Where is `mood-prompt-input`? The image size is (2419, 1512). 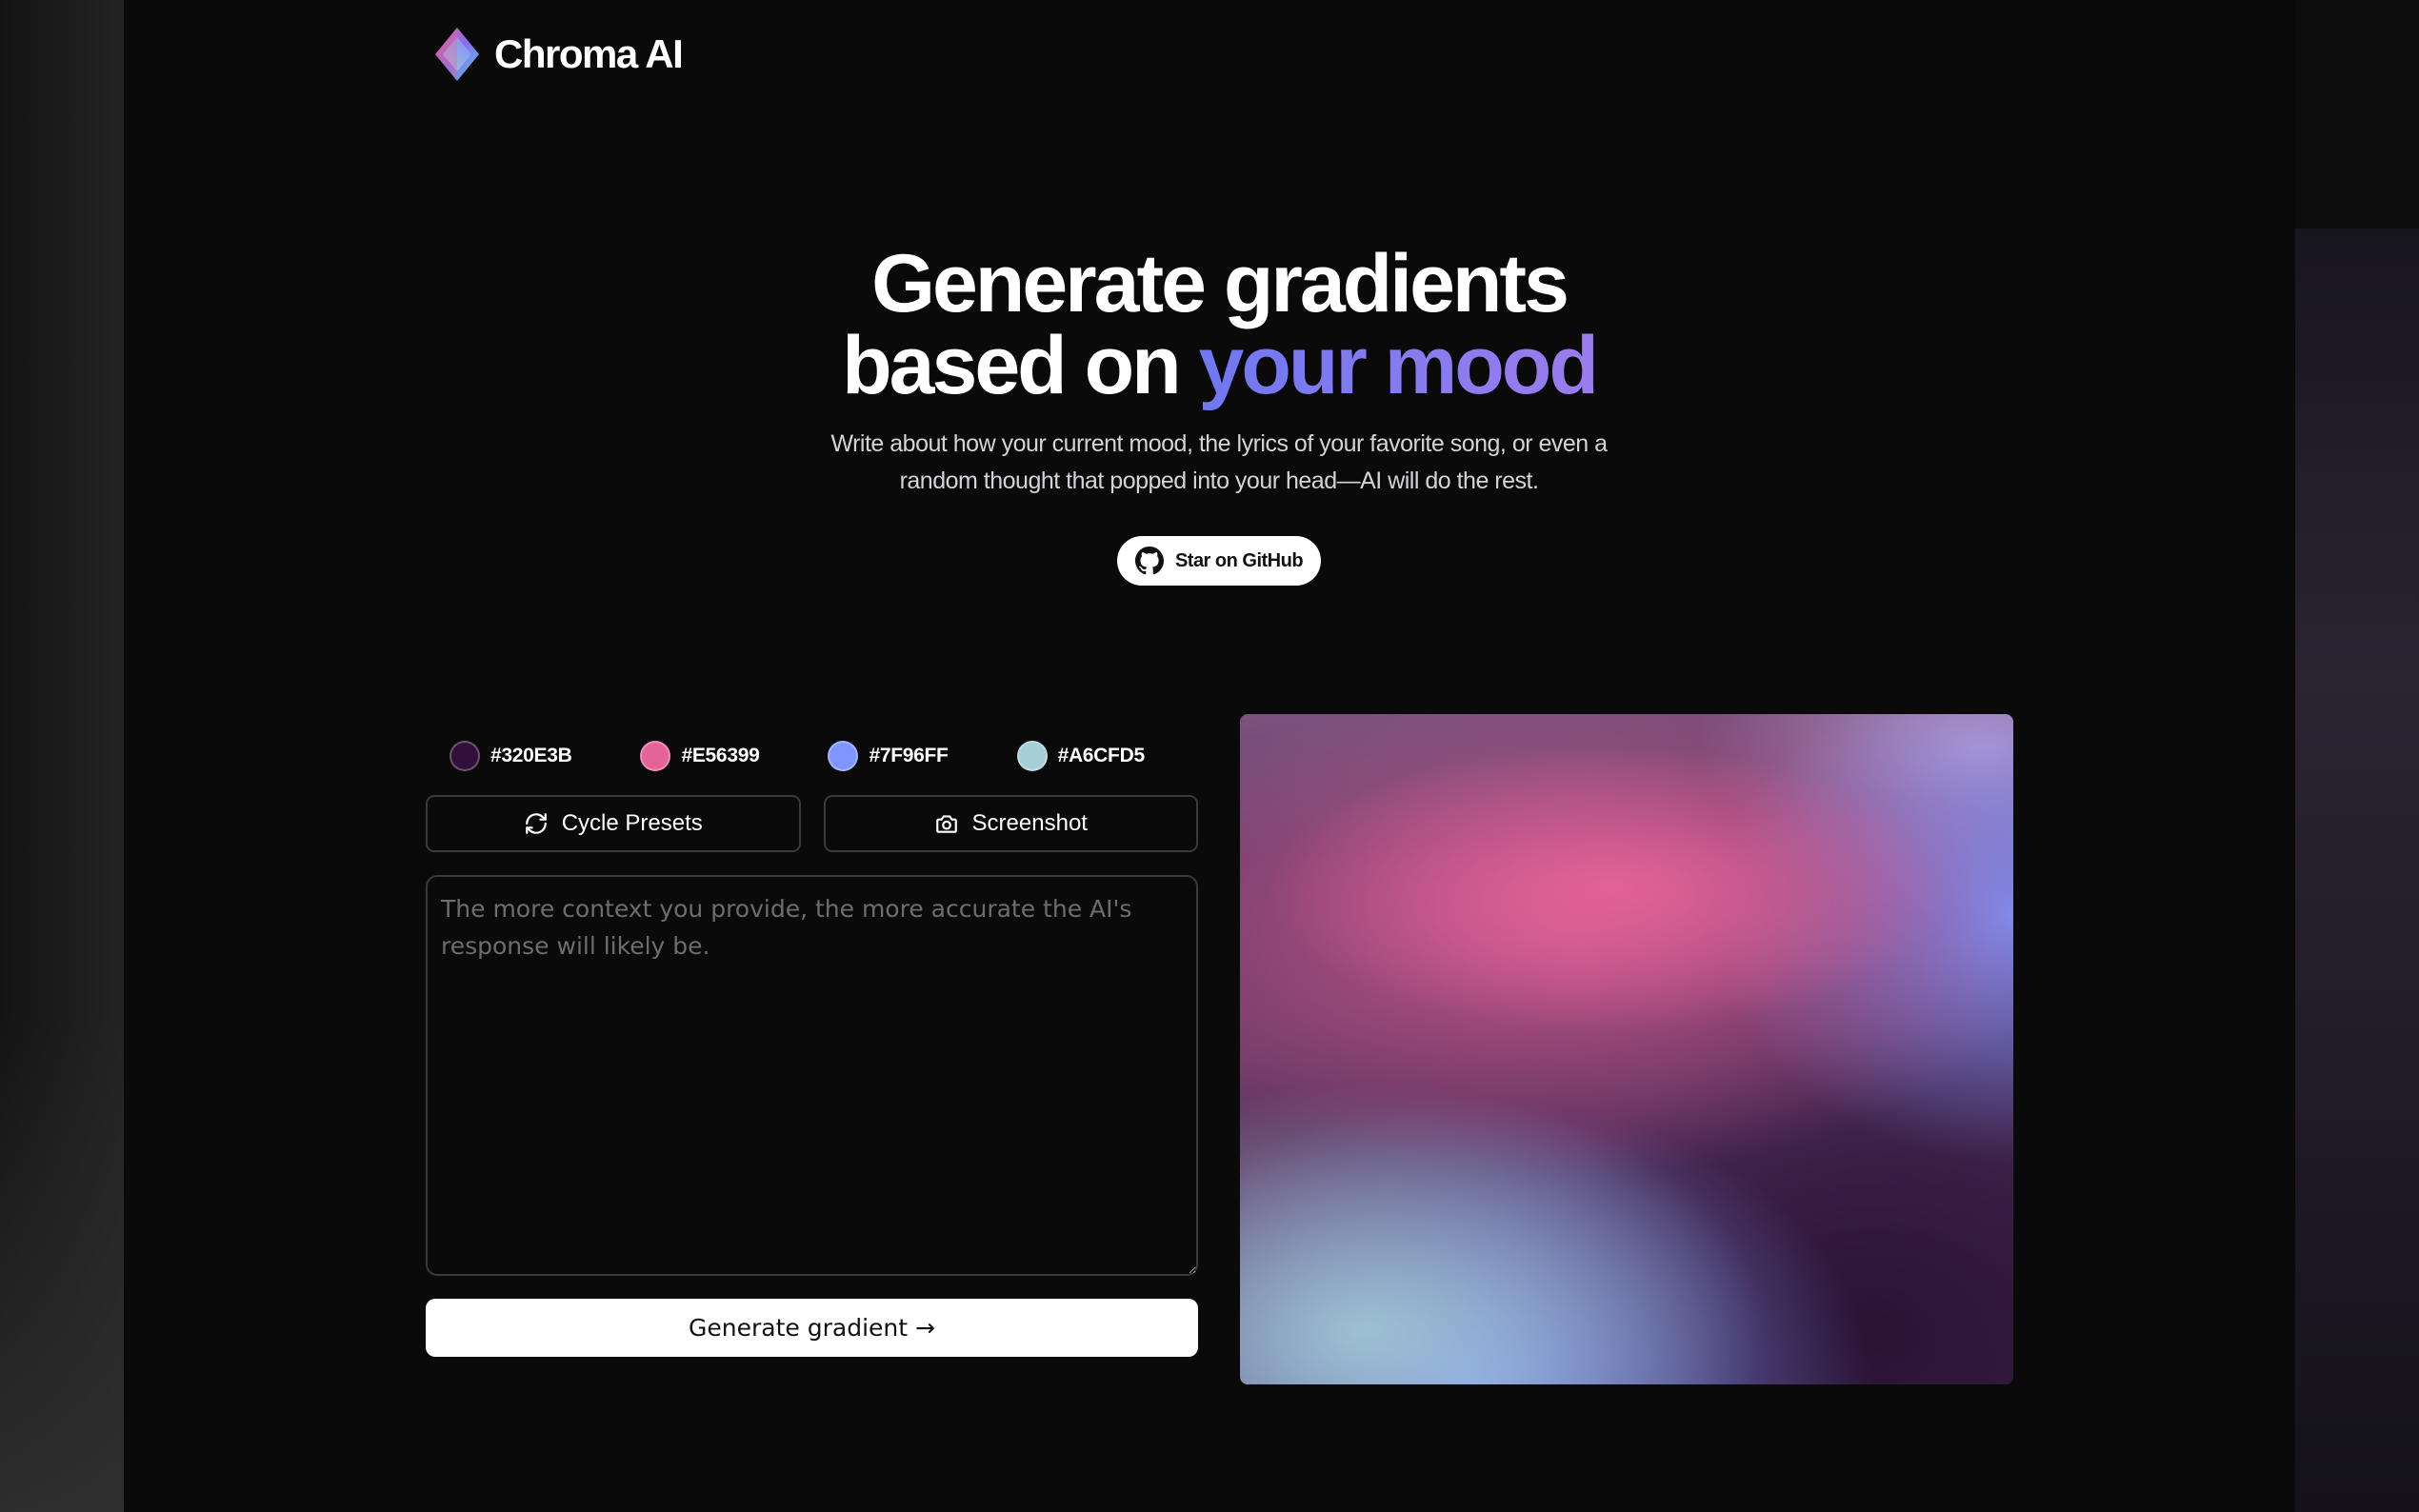
mood-prompt-input is located at coordinates (812, 1075).